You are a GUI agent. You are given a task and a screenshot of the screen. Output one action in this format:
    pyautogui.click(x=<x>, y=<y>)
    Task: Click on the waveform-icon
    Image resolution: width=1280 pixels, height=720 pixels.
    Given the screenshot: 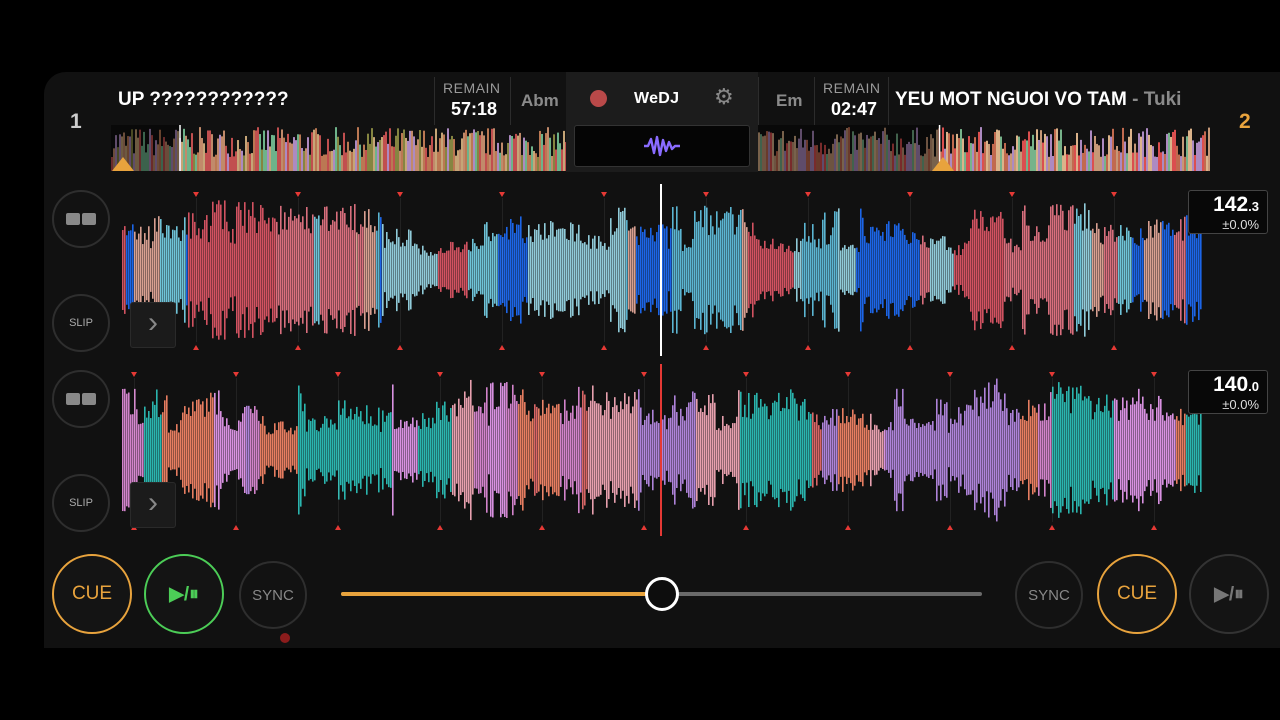 What is the action you would take?
    pyautogui.click(x=662, y=146)
    